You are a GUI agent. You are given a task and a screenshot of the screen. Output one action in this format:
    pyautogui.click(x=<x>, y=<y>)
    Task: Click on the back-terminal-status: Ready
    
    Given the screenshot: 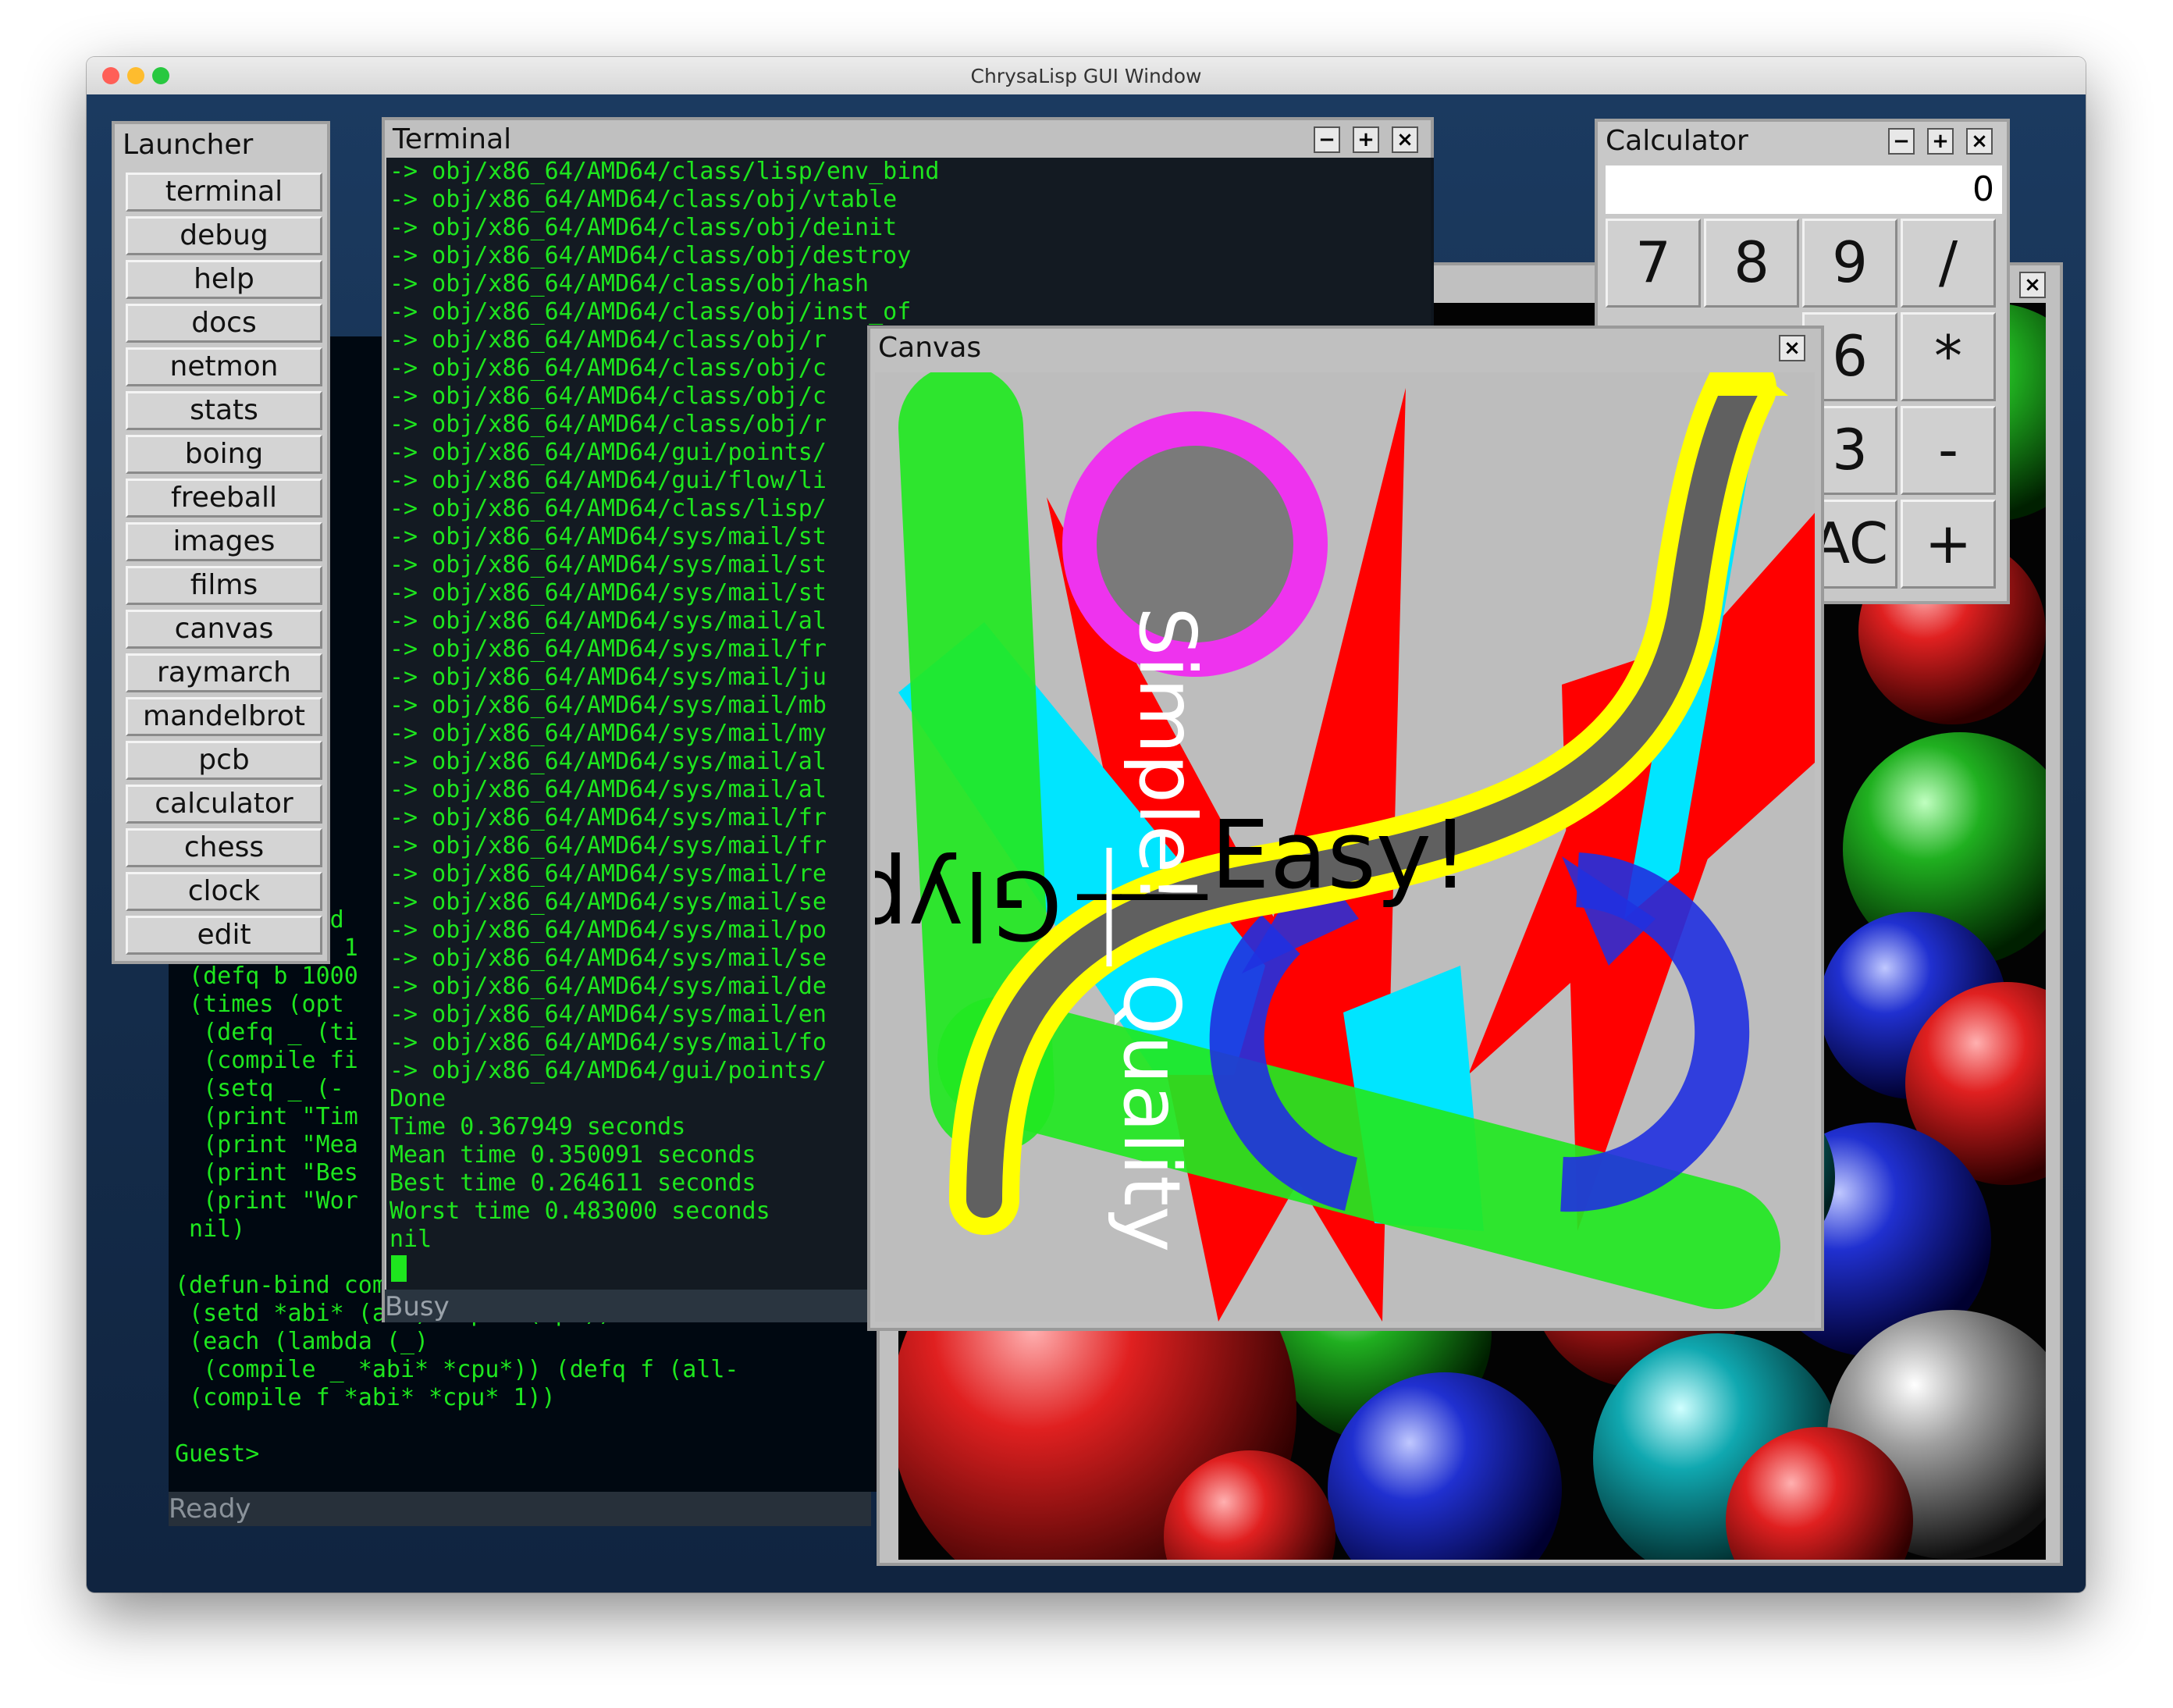 What is the action you would take?
    pyautogui.click(x=520, y=1509)
    